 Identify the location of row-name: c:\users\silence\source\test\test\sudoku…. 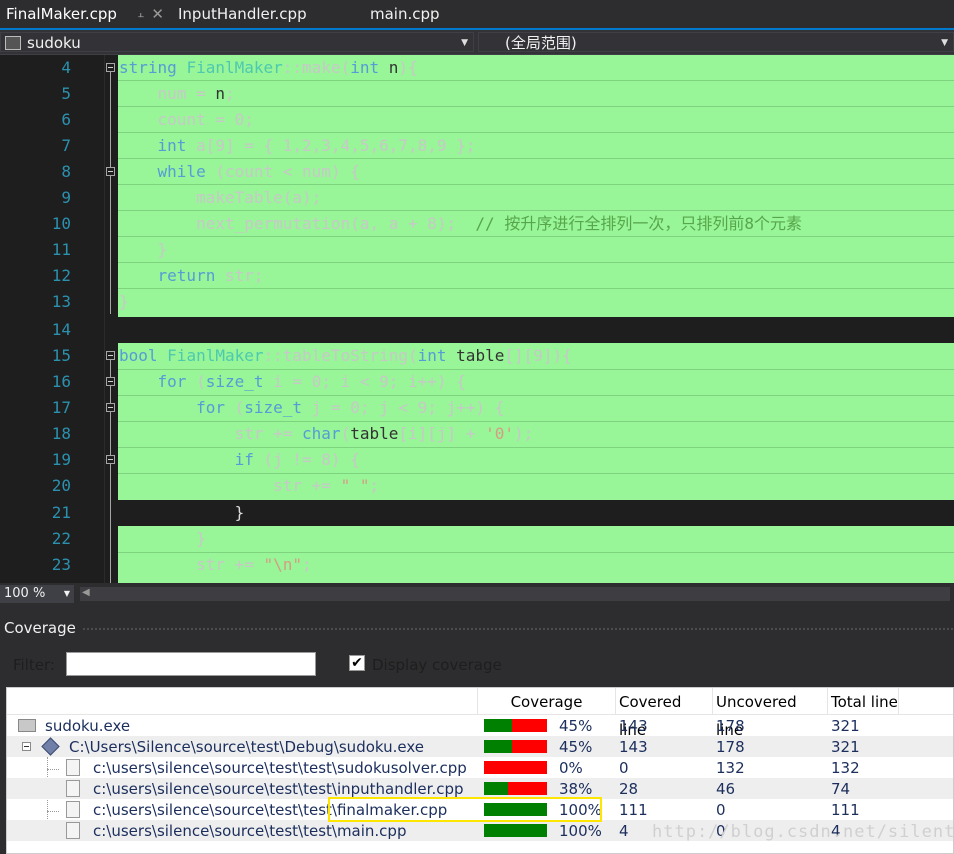
(280, 768).